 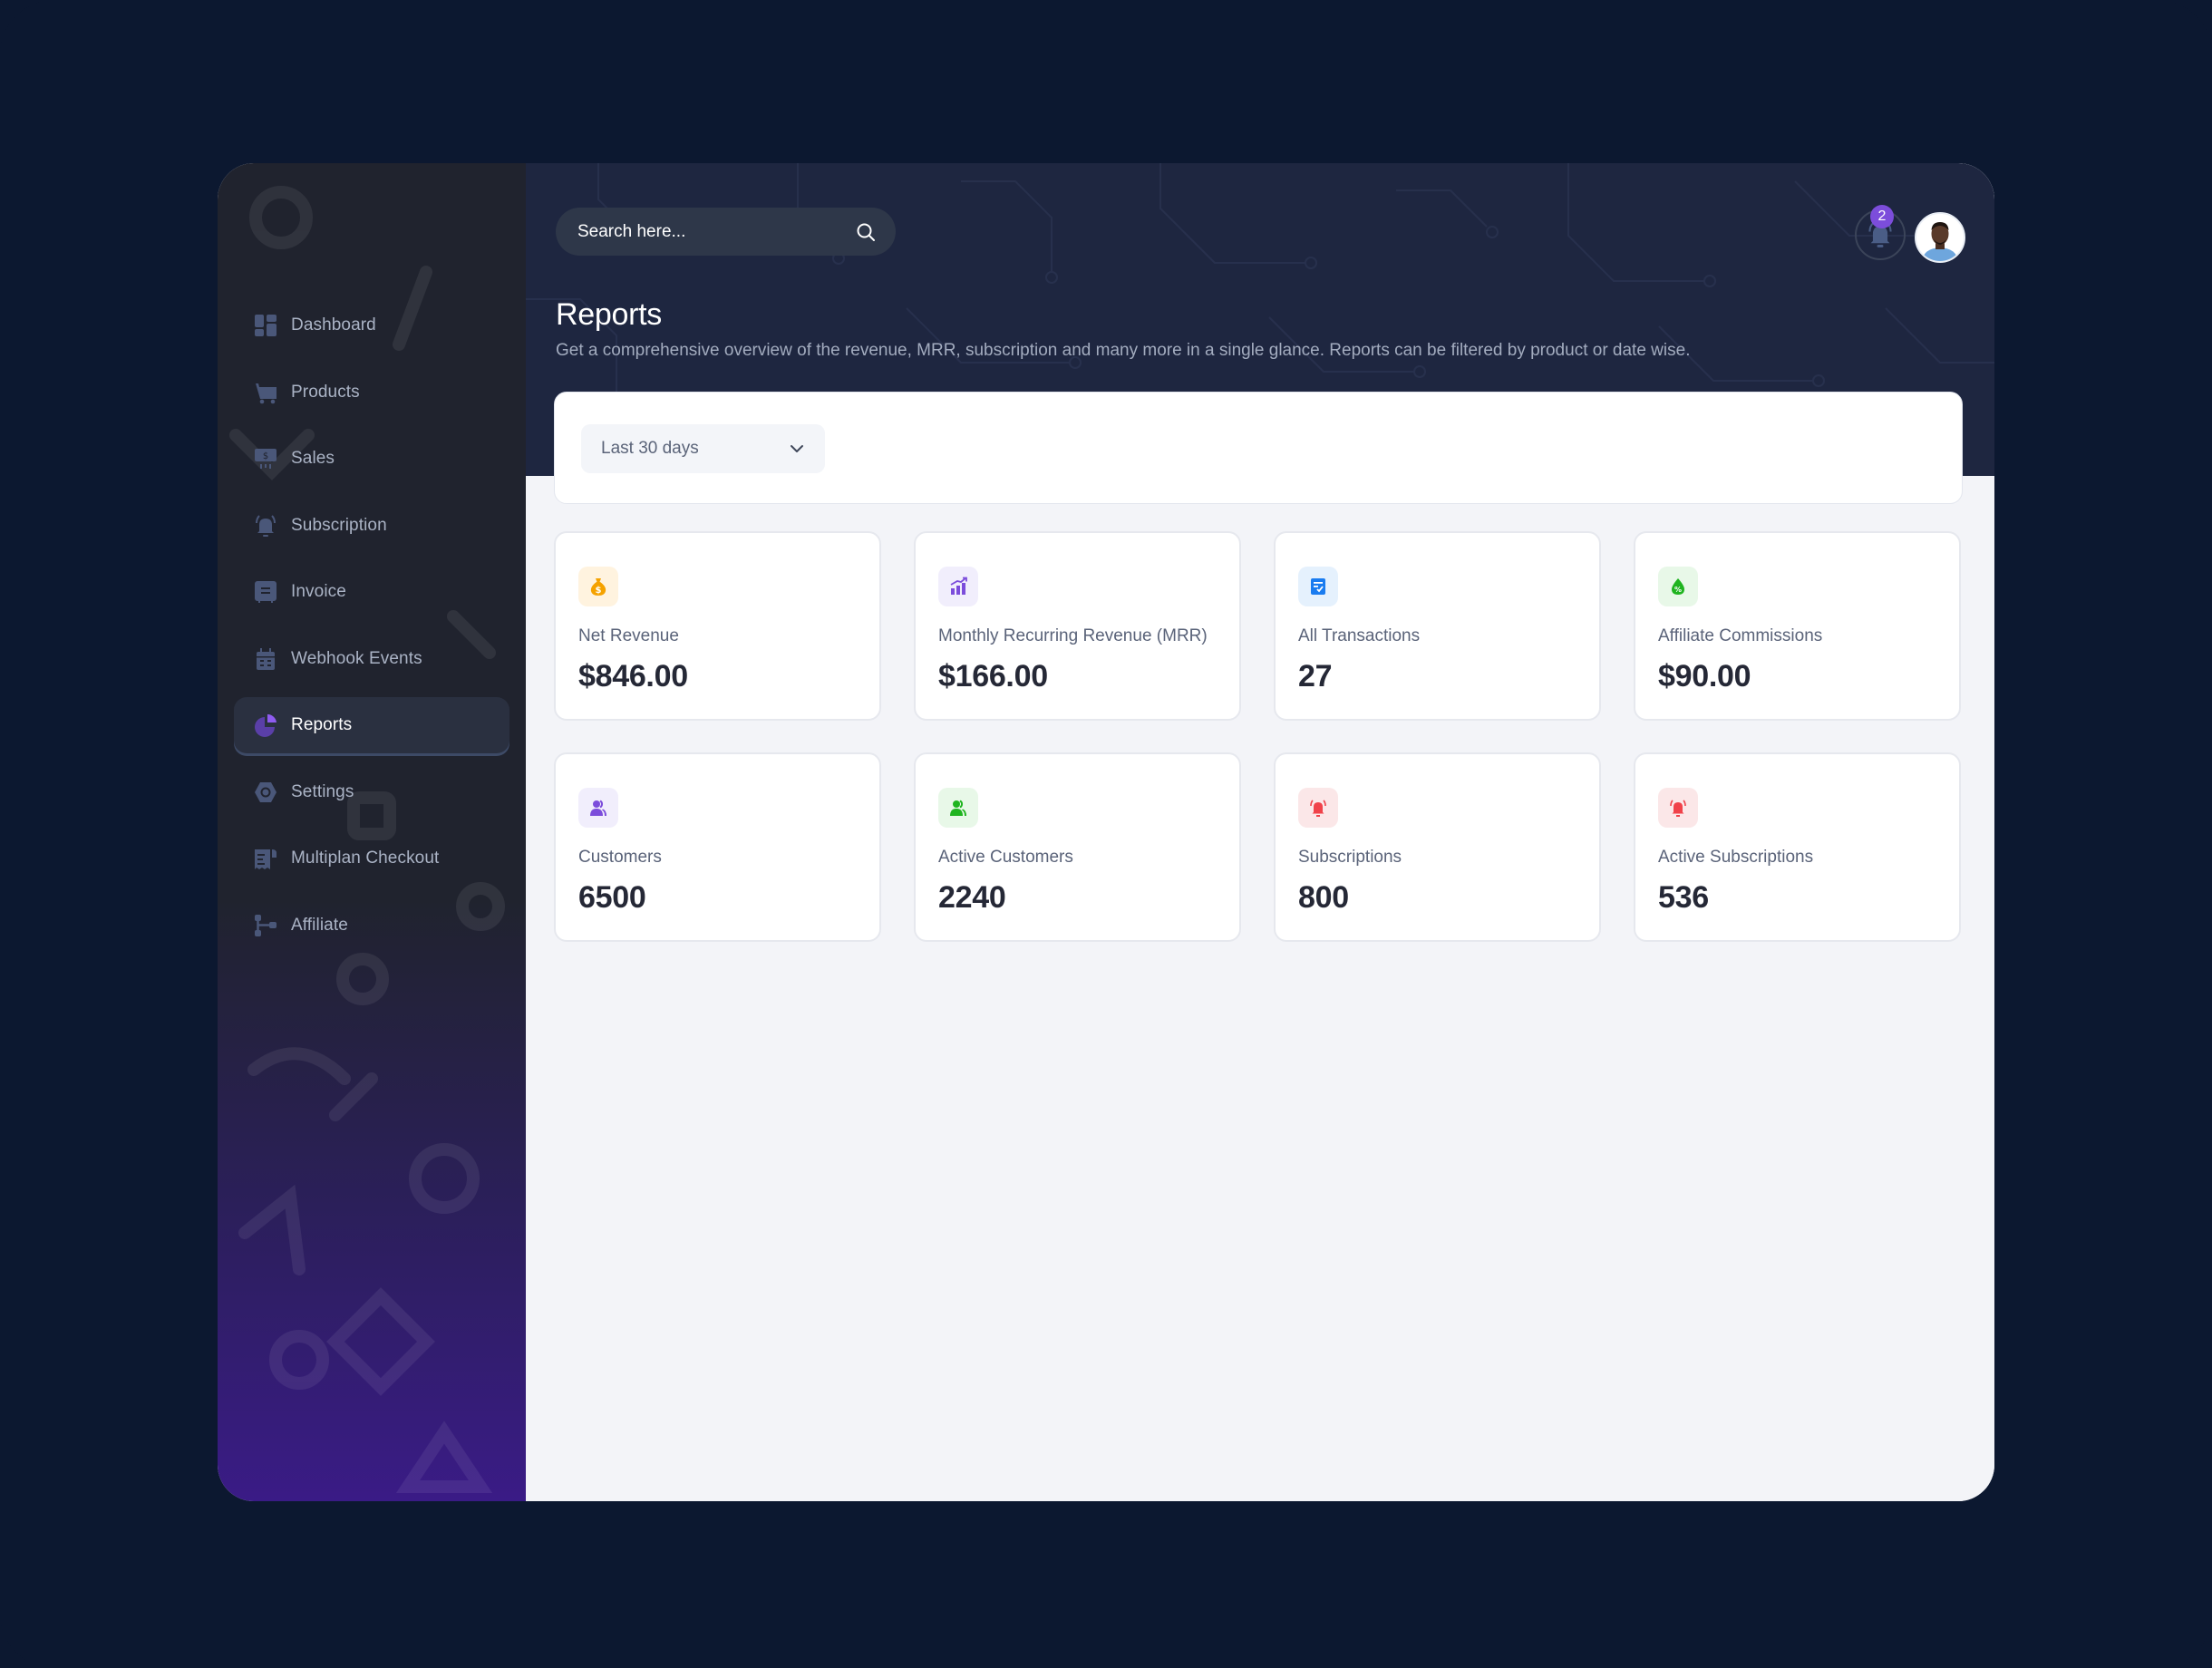 What do you see at coordinates (265, 792) in the screenshot?
I see `settings-icon` at bounding box center [265, 792].